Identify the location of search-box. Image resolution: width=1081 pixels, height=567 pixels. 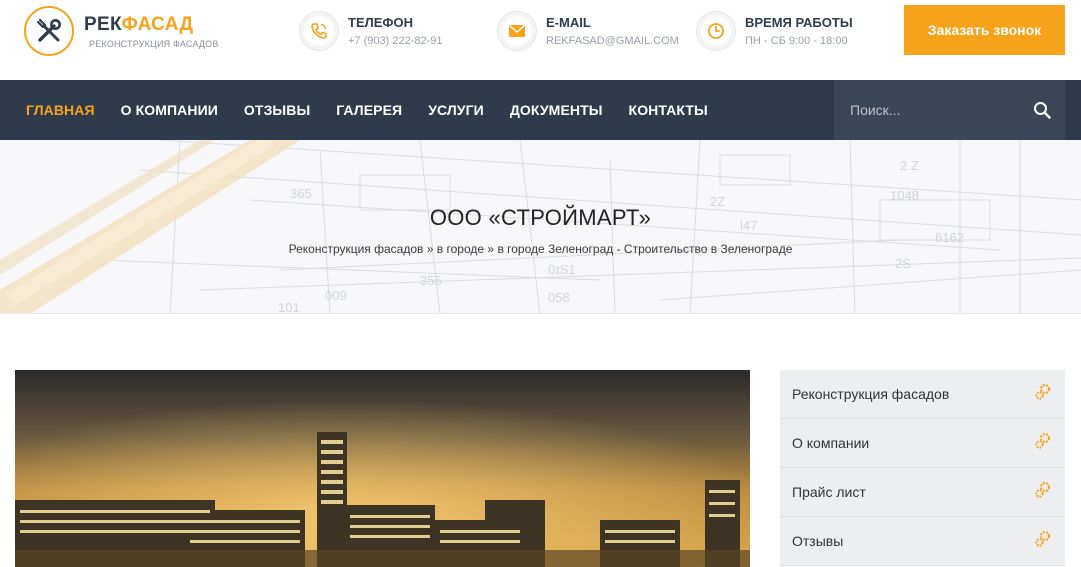
(949, 110).